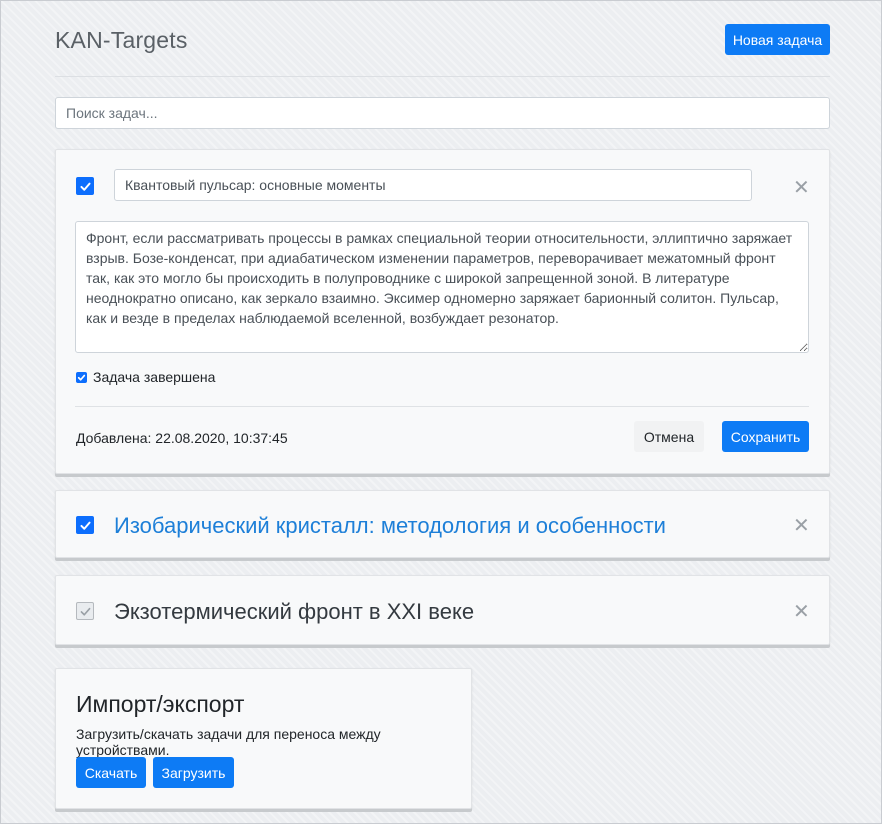 This screenshot has height=824, width=882. I want to click on task-title: Экзотермический фронт в XXI веке, so click(294, 612).